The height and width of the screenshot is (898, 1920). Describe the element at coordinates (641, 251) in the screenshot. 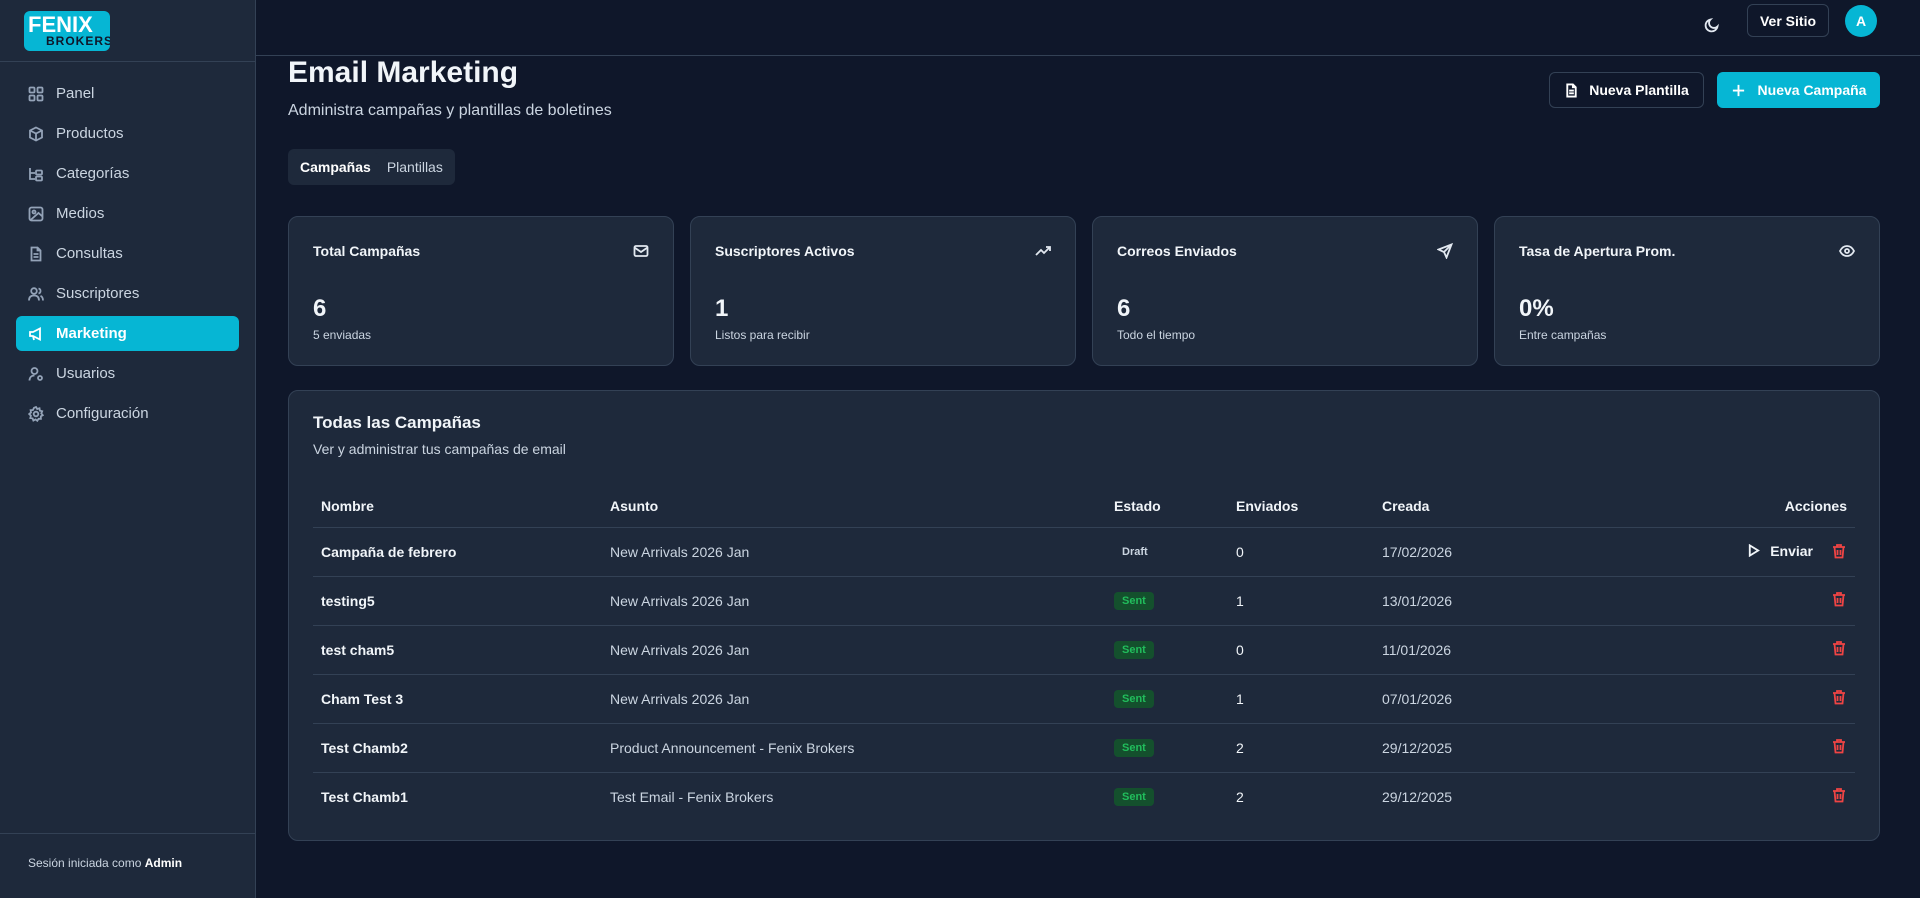

I see `mail-icon` at that location.